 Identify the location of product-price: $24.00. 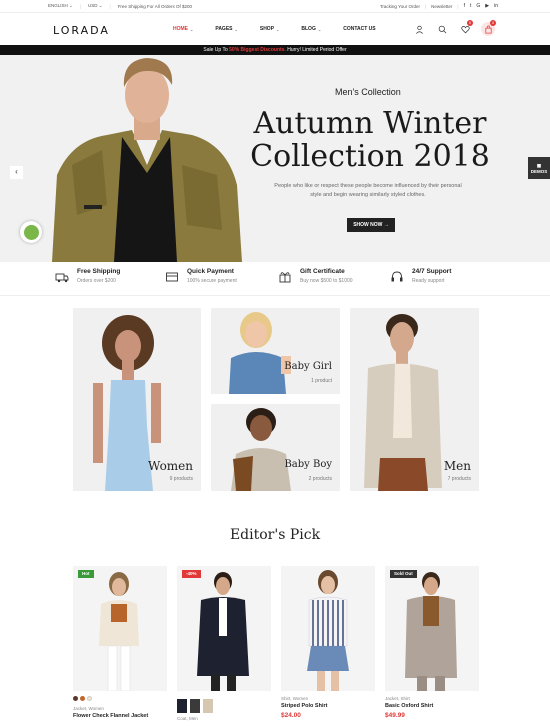
(291, 715).